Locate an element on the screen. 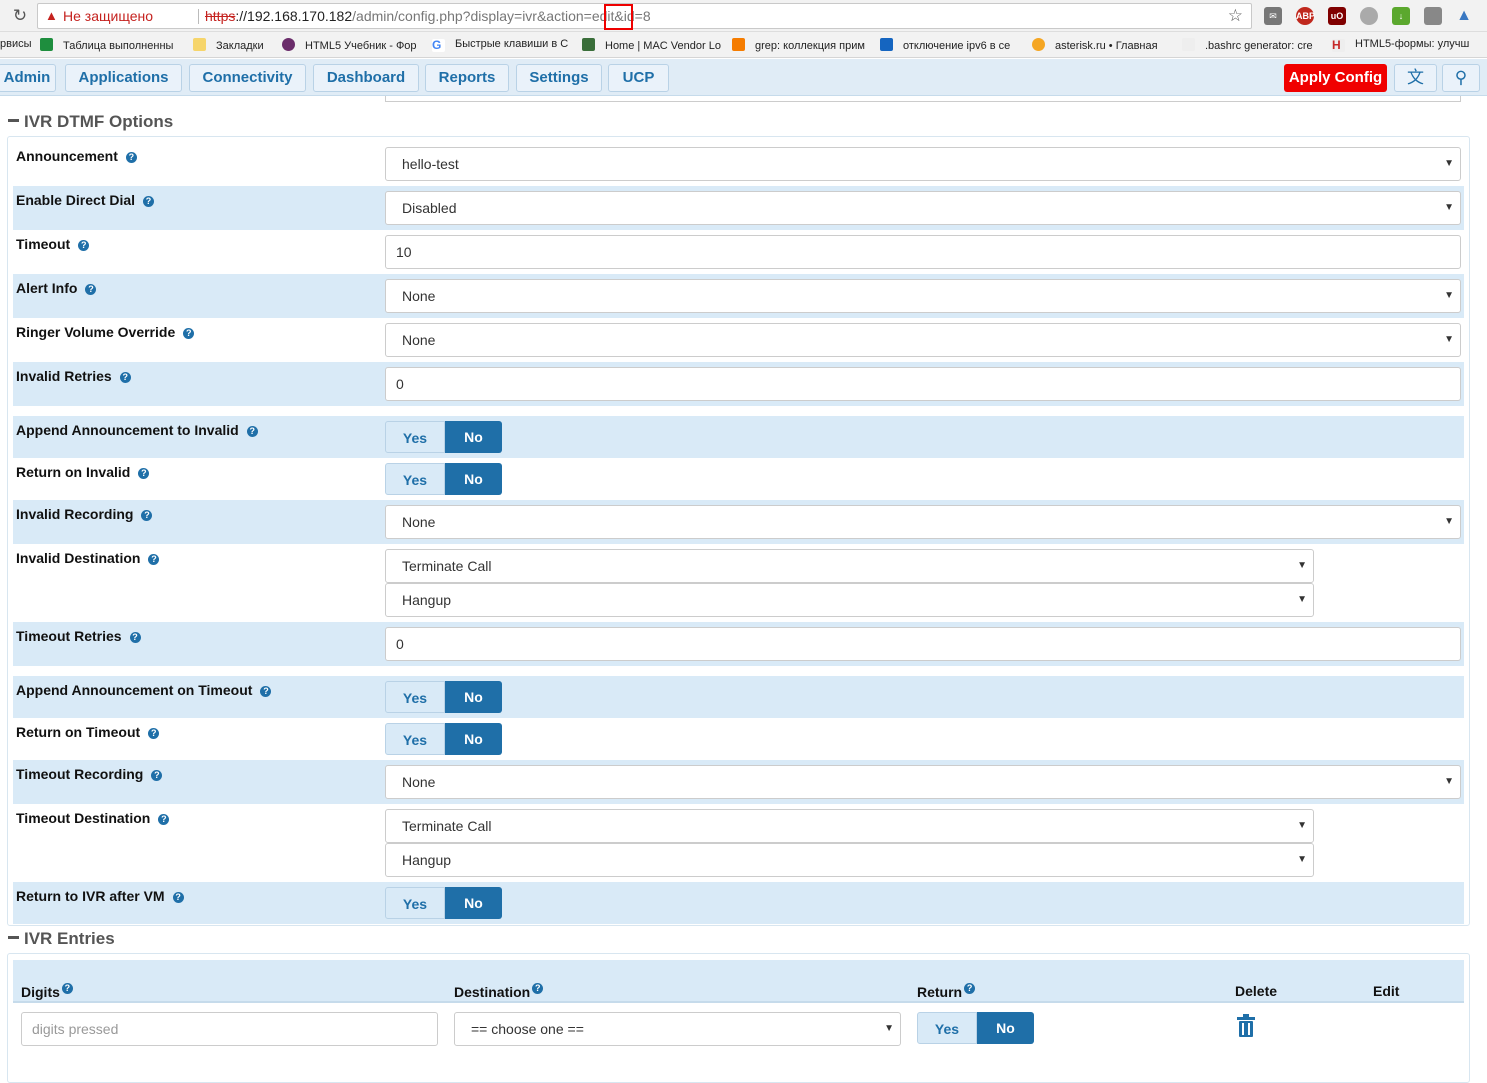  timeout-label: Timeout? is located at coordinates (53, 244).